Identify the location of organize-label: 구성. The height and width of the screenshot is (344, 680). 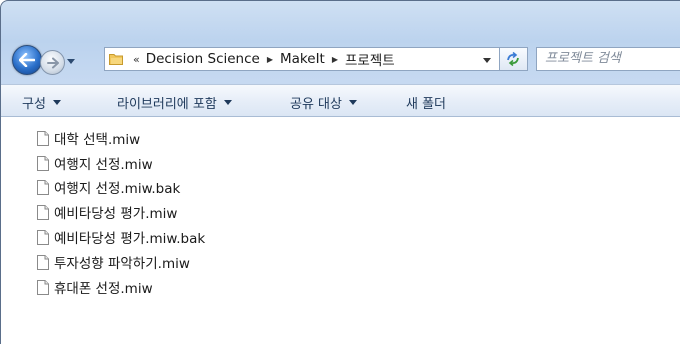
(34, 104).